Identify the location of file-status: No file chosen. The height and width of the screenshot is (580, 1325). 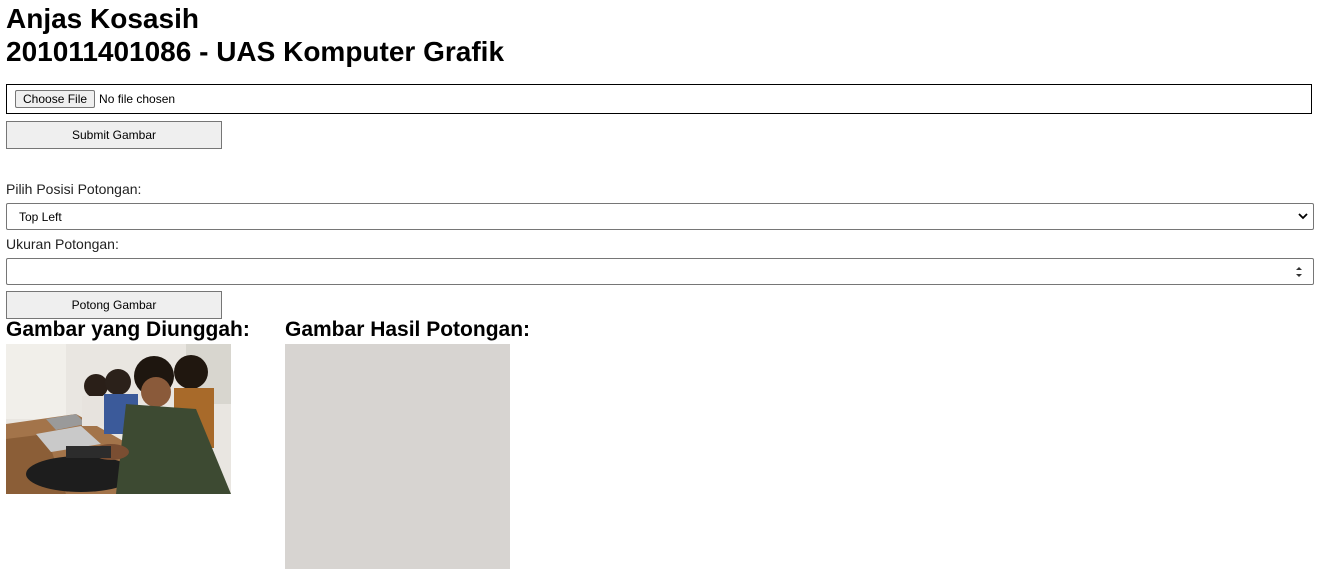
(137, 99).